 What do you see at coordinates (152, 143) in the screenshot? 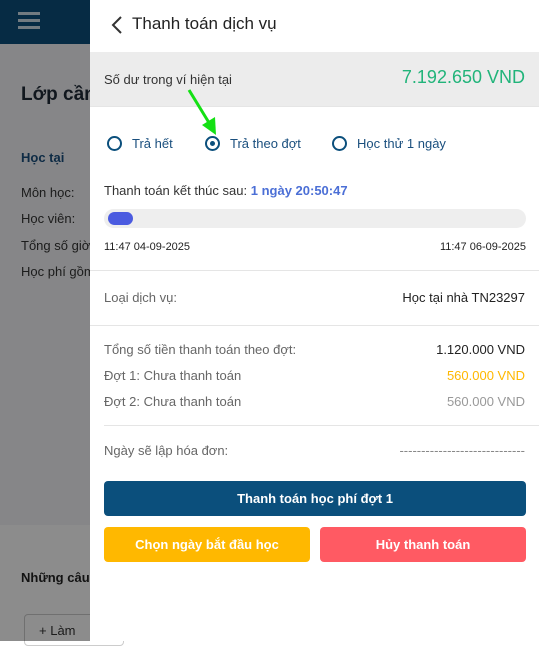
I see `option-label: Trả hết` at bounding box center [152, 143].